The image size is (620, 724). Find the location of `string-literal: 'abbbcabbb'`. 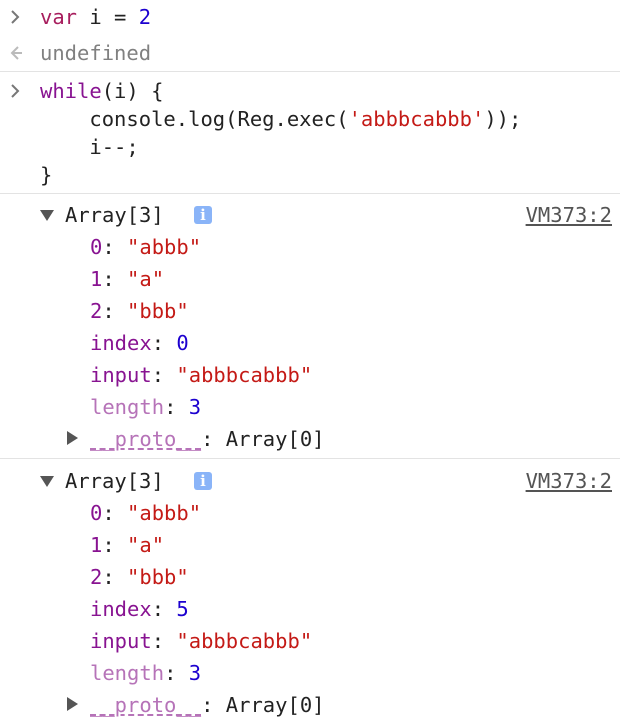

string-literal: 'abbbcabbb' is located at coordinates (416, 119).